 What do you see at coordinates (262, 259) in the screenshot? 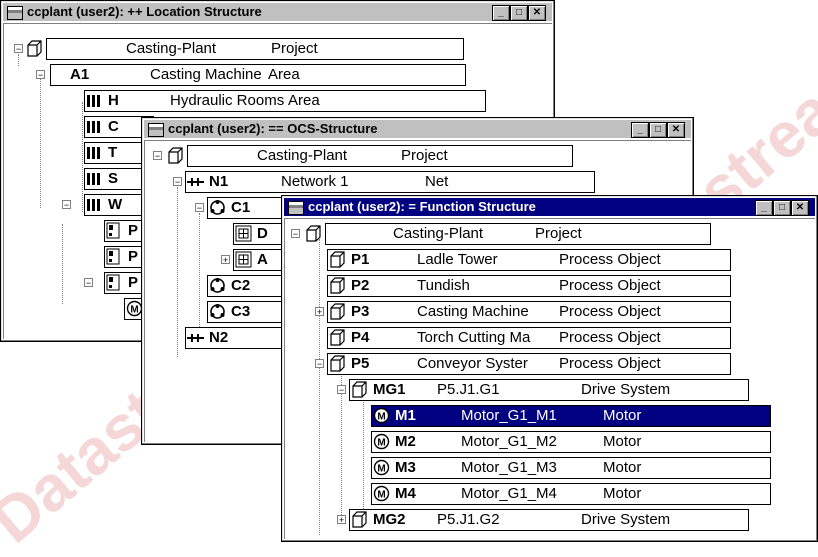
I see `node-code: A` at bounding box center [262, 259].